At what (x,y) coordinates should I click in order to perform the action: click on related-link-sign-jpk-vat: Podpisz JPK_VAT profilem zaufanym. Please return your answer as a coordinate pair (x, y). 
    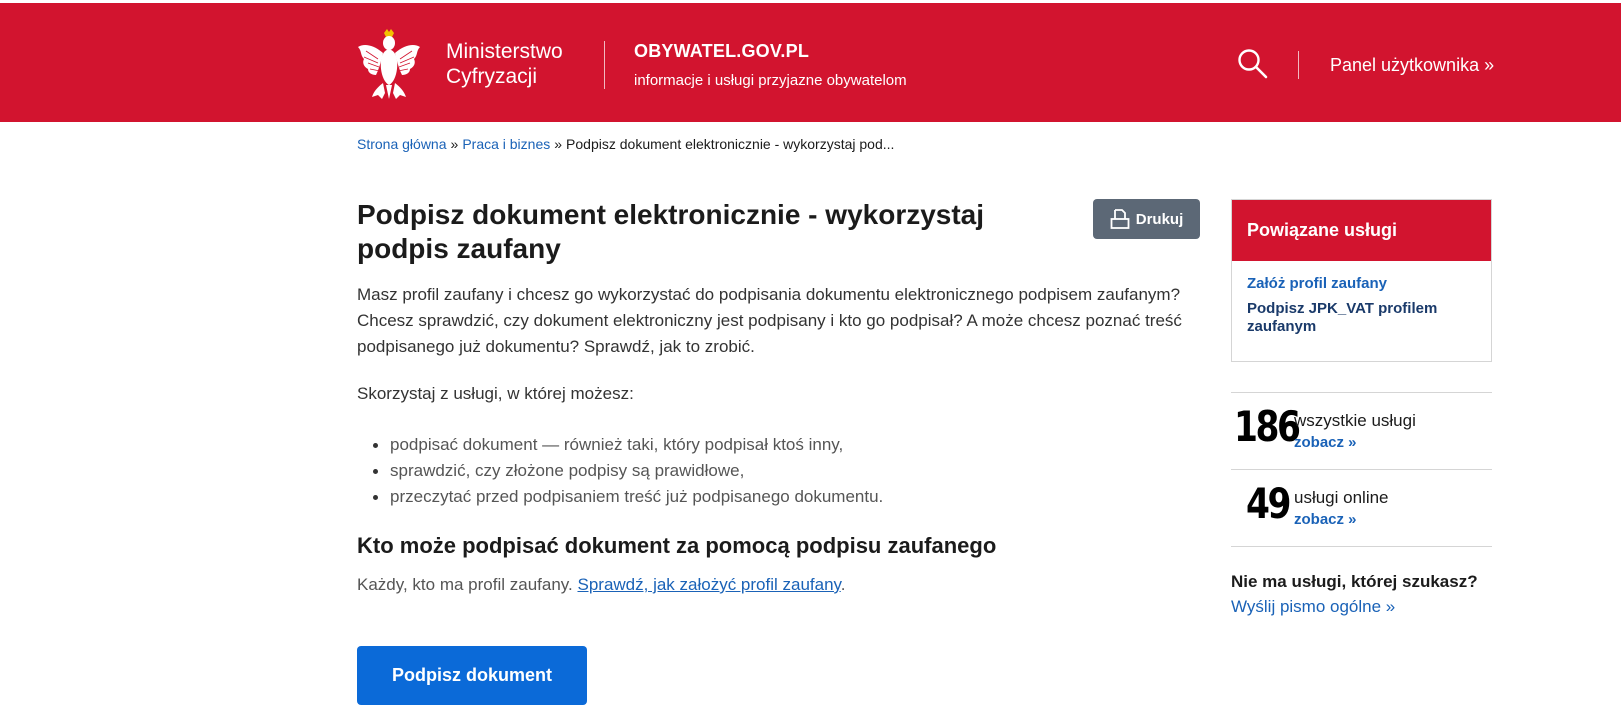
    Looking at the image, I should click on (1361, 318).